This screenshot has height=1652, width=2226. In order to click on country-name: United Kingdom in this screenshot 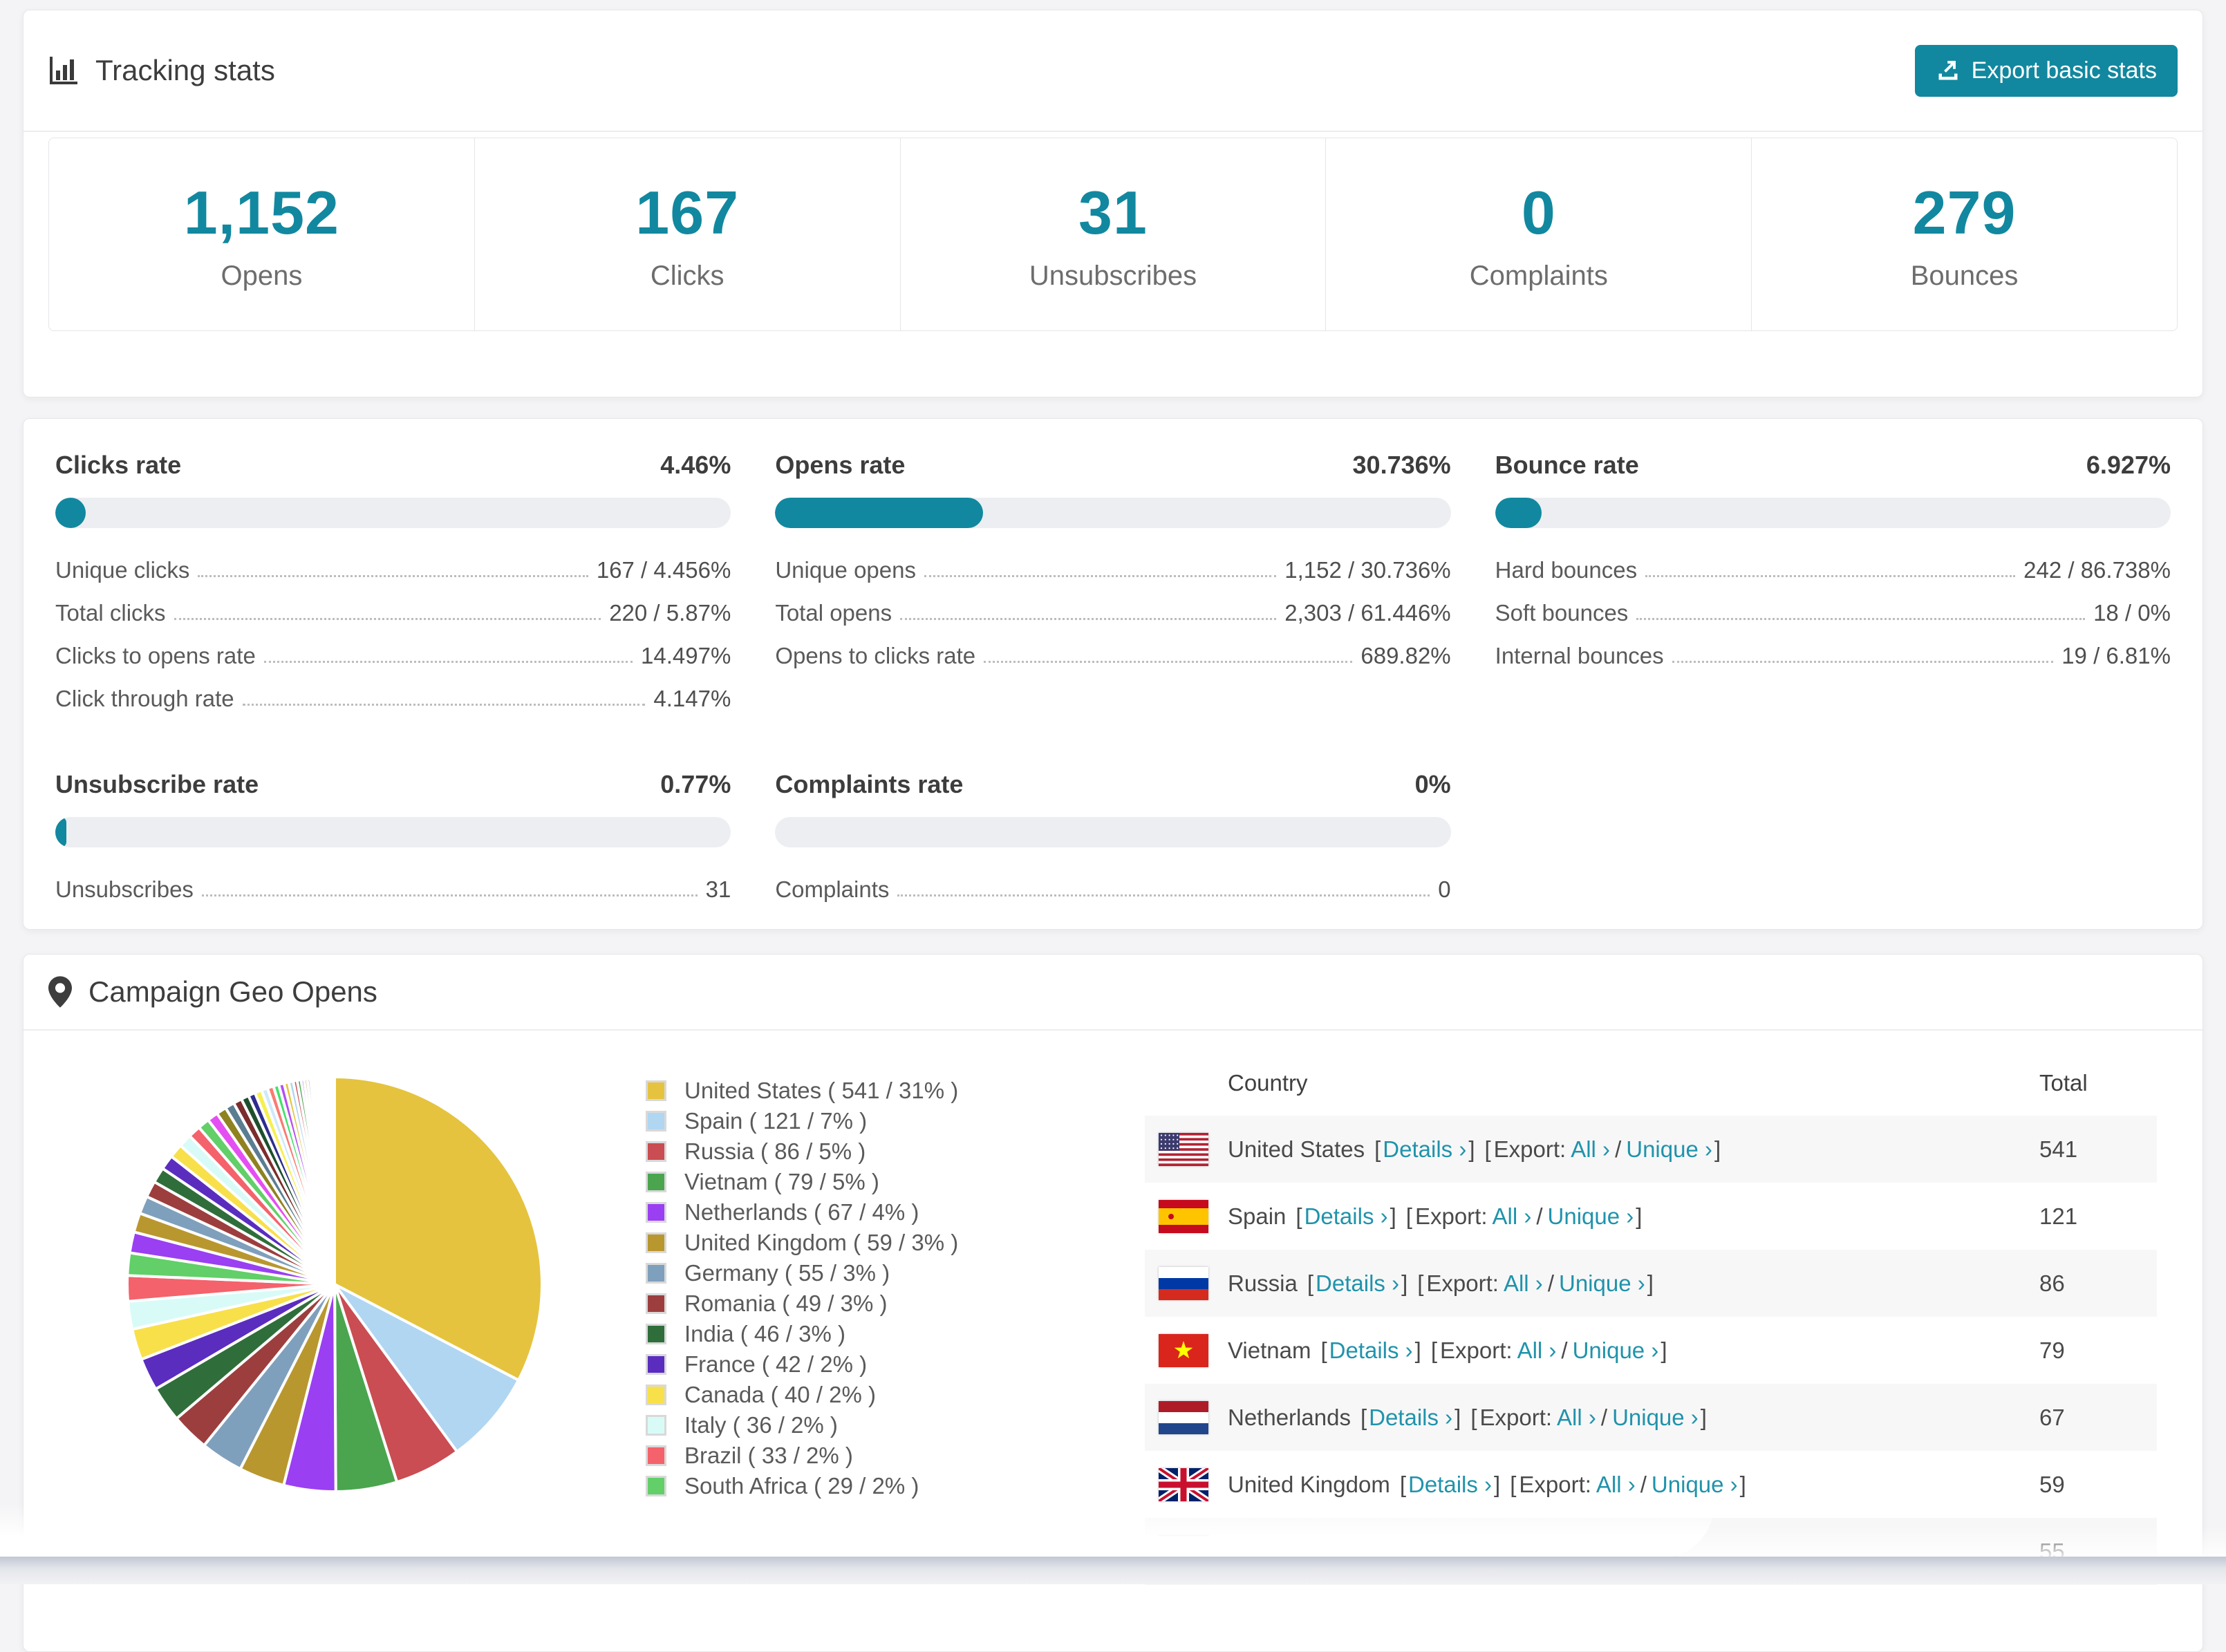, I will do `click(1309, 1484)`.